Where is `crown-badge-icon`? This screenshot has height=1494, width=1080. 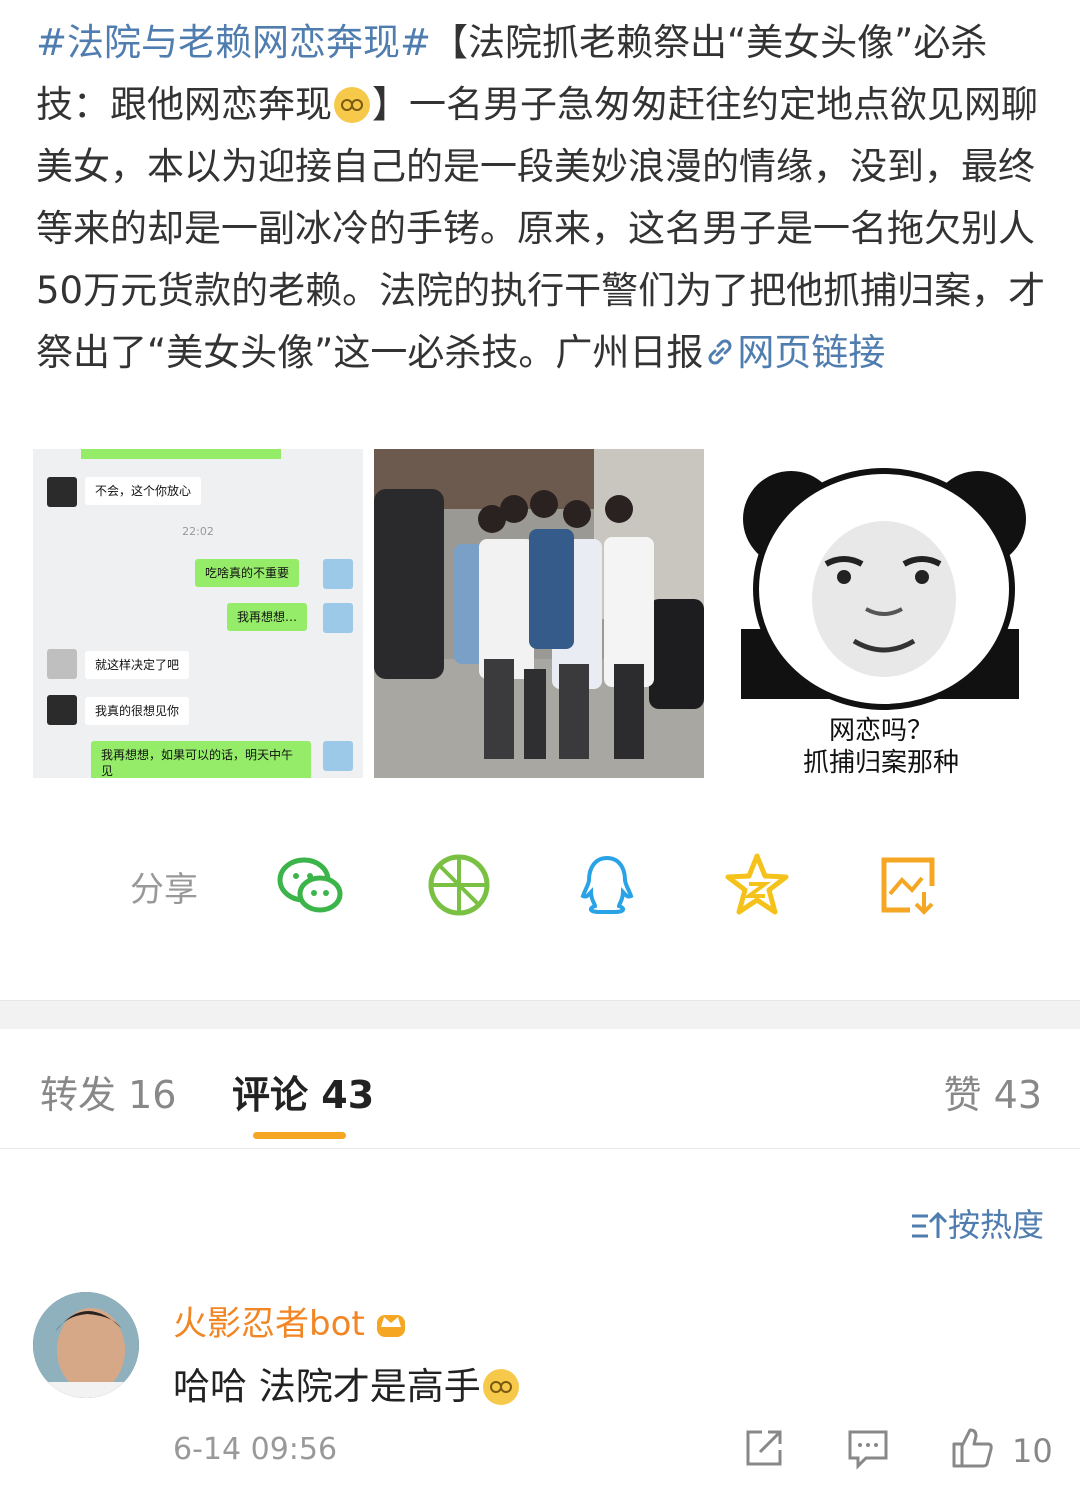 crown-badge-icon is located at coordinates (391, 1323).